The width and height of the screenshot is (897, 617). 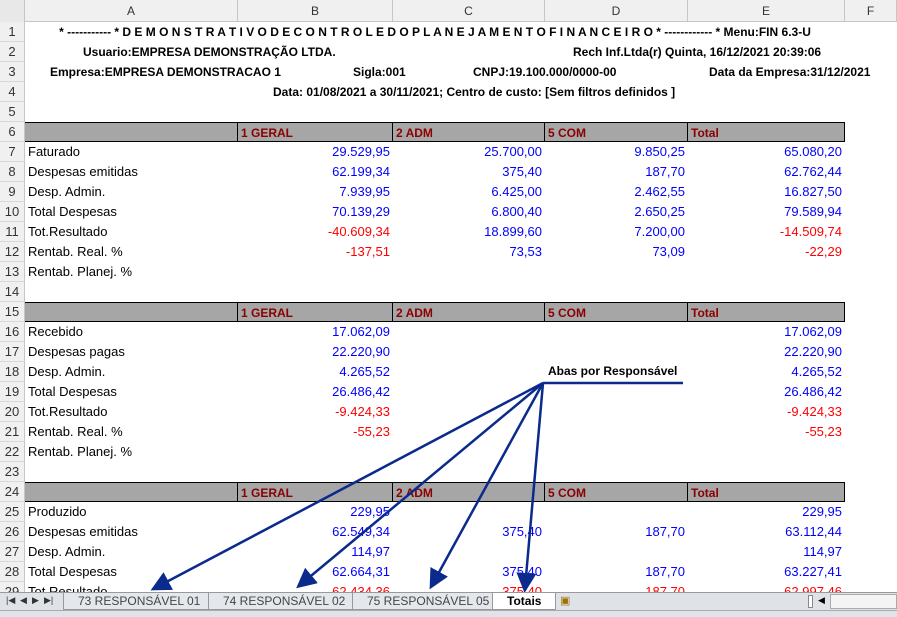 What do you see at coordinates (12, 272) in the screenshot?
I see `row-header: 13` at bounding box center [12, 272].